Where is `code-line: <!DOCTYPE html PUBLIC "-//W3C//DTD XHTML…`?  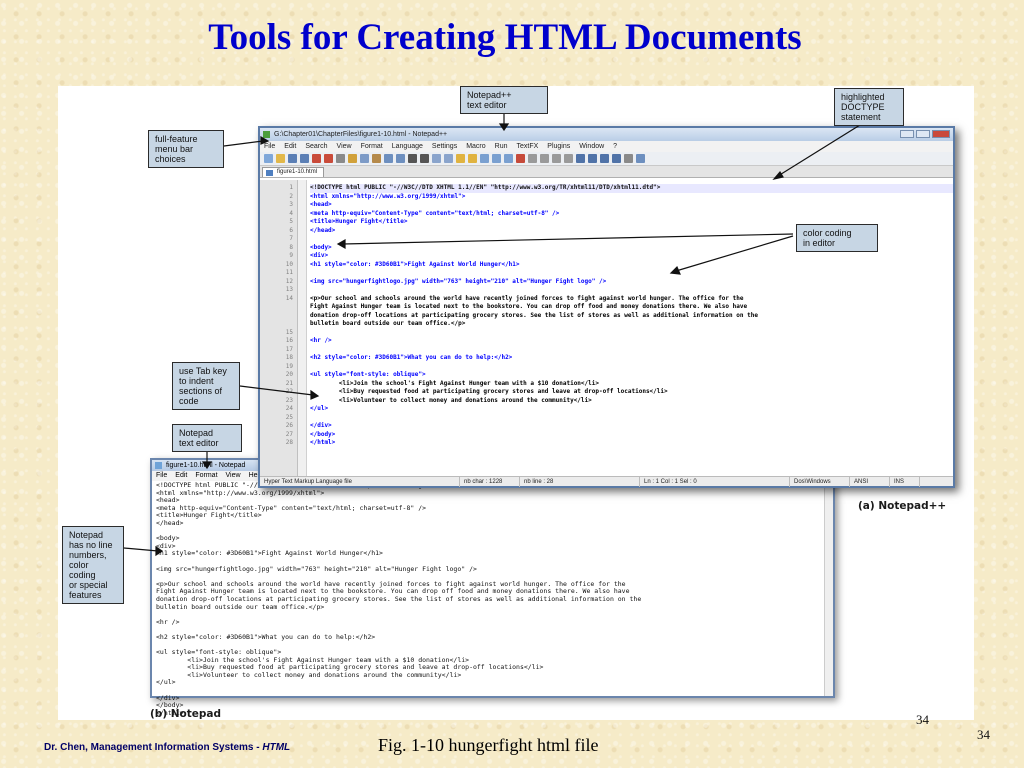
code-line: <!DOCTYPE html PUBLIC "-//W3C//DTD XHTML… is located at coordinates (631, 188).